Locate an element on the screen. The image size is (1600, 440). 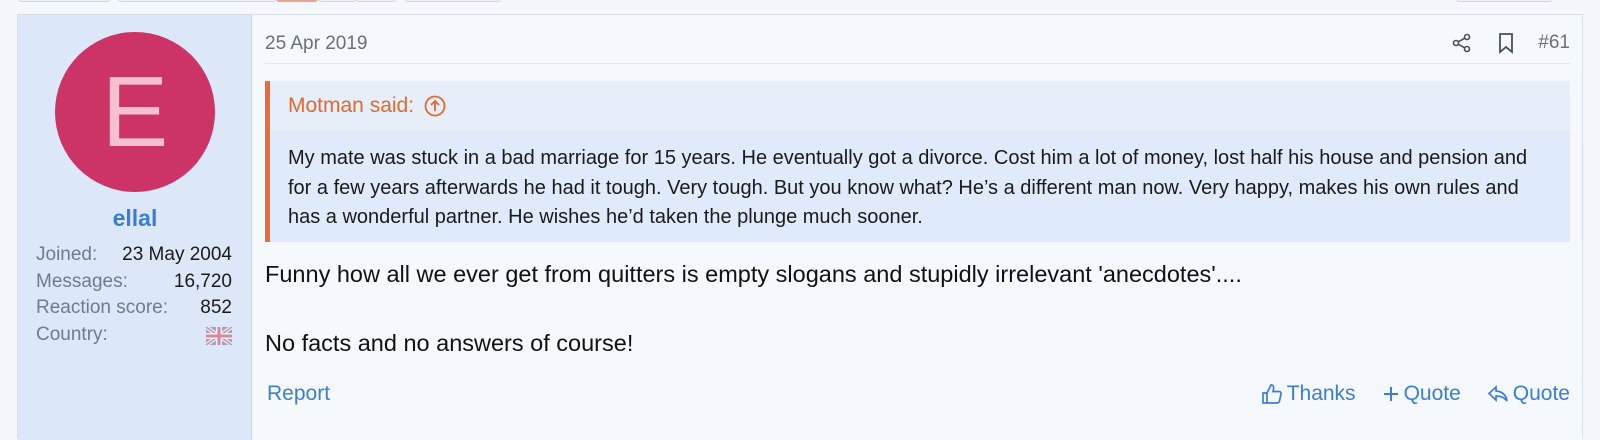
stat-messages: Messages: 16,720 is located at coordinates (134, 282).